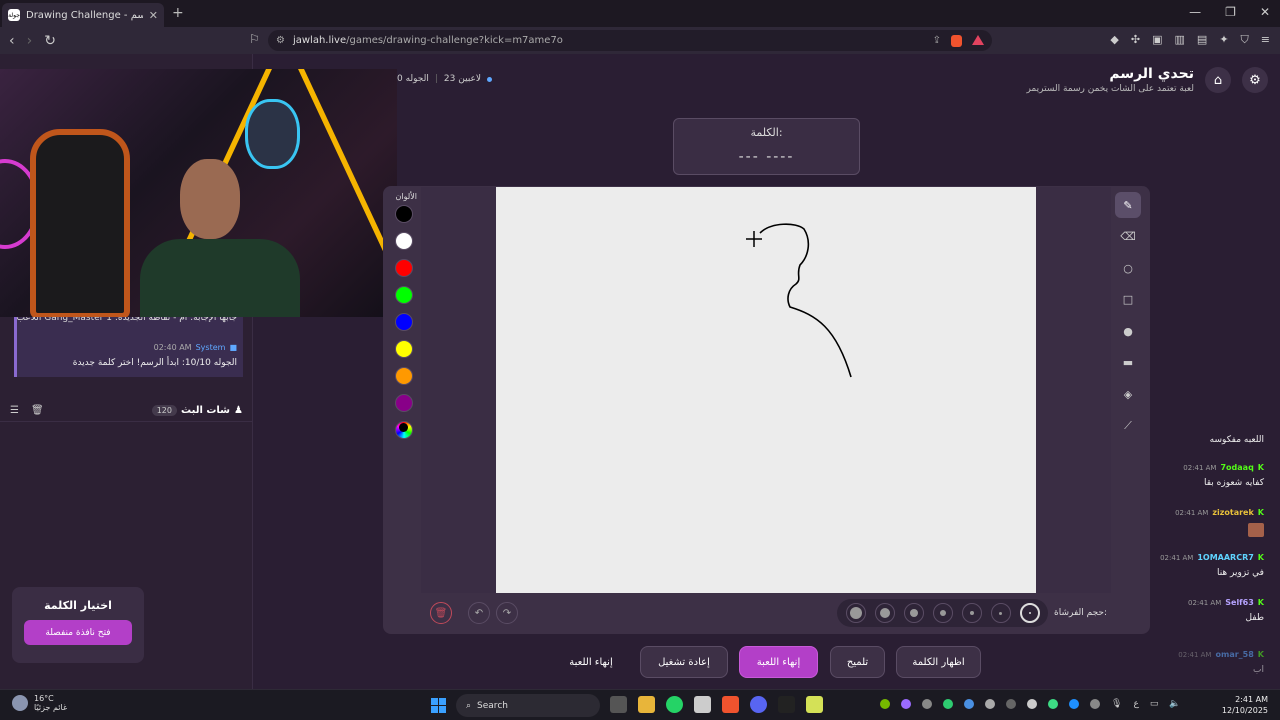  What do you see at coordinates (30, 41) in the screenshot?
I see `forward-icon: ›` at bounding box center [30, 41].